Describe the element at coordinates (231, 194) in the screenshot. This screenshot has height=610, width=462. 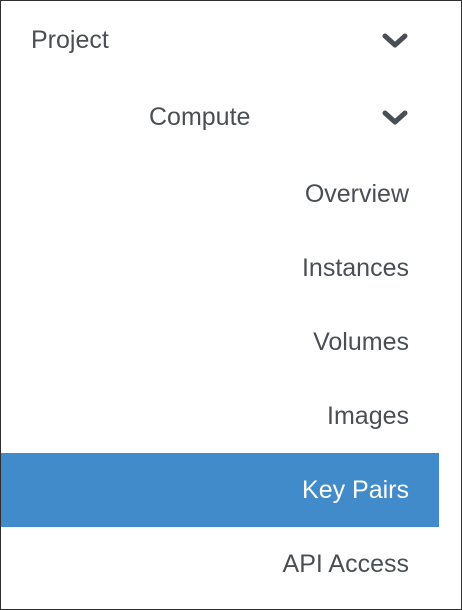
I see `sidebar-item-overview: Overview` at that location.